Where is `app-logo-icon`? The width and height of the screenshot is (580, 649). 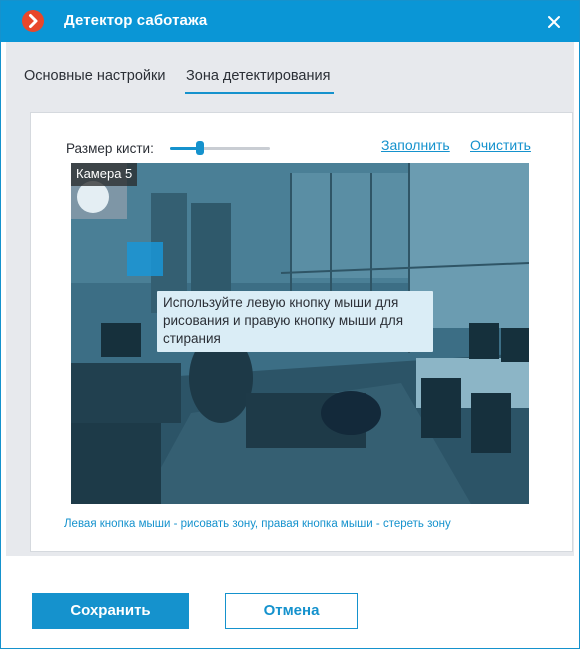 app-logo-icon is located at coordinates (33, 21).